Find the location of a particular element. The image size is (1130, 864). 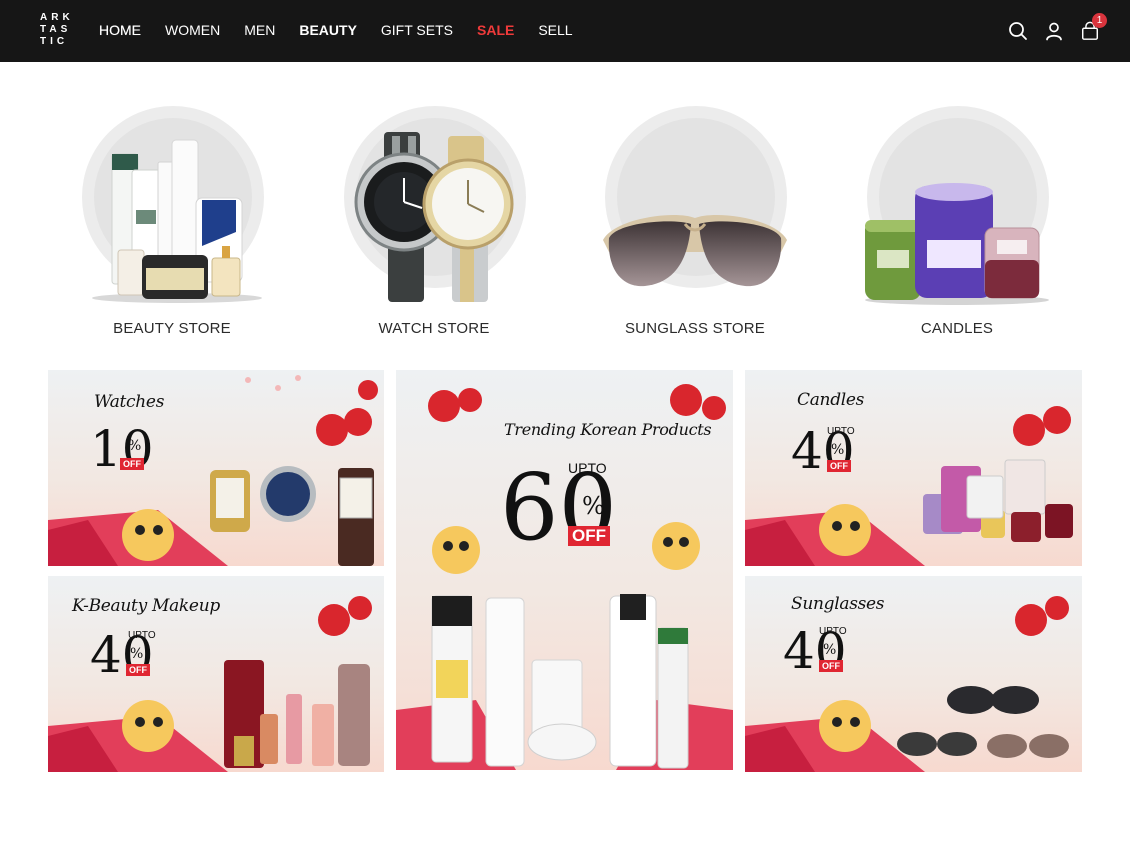

category-candles: CANDLES is located at coordinates (957, 220).